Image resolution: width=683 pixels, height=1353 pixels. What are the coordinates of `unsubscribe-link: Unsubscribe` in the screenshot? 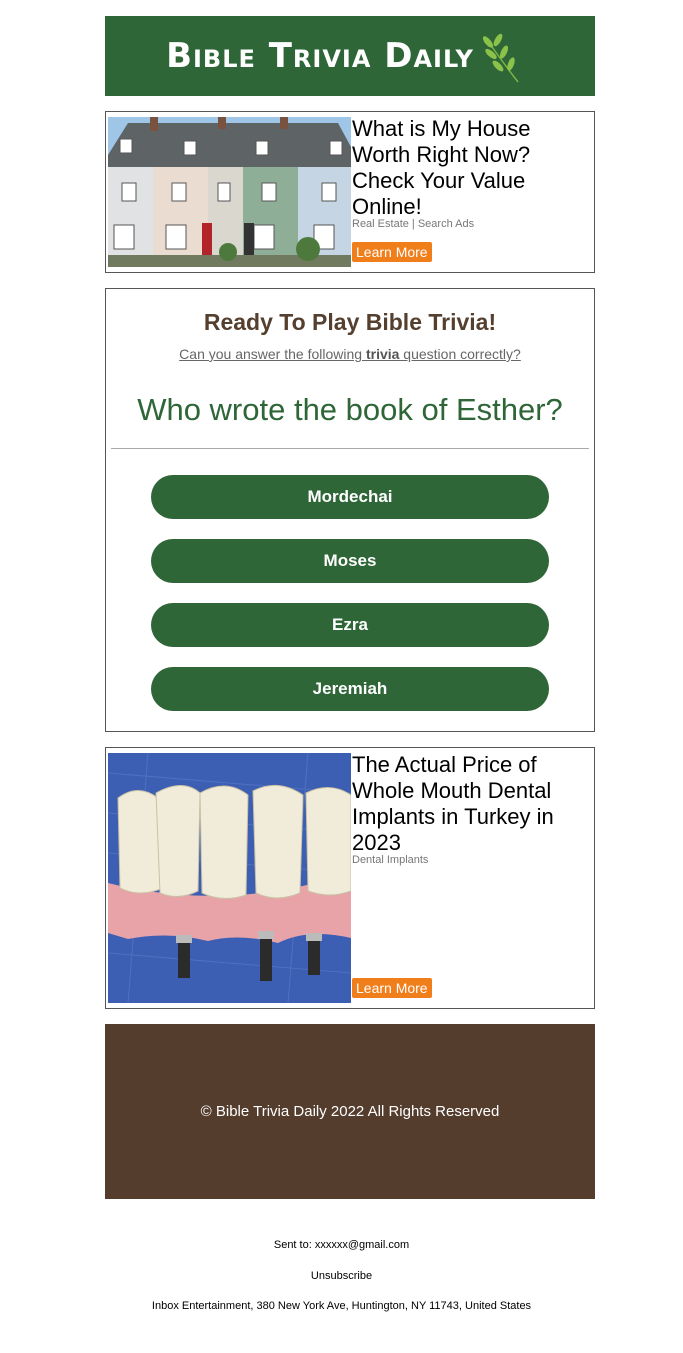 It's located at (341, 1276).